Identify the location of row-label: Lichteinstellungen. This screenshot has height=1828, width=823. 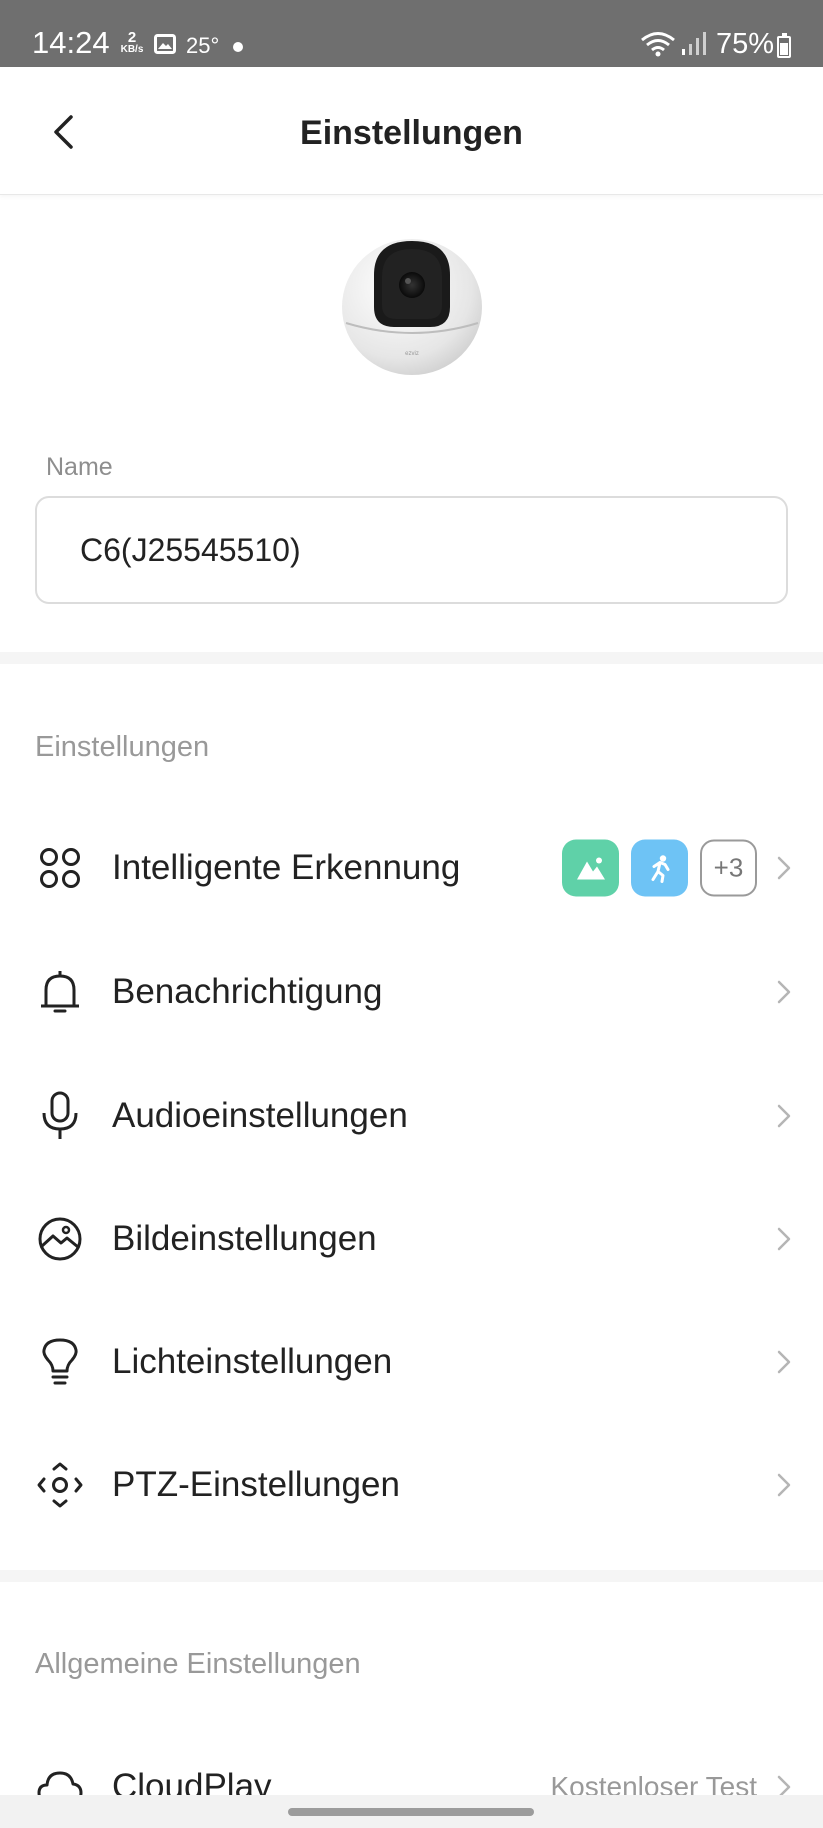
(252, 1361).